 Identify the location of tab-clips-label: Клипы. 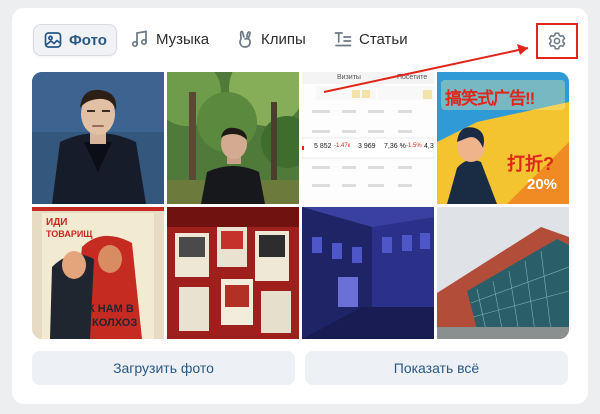
(283, 39).